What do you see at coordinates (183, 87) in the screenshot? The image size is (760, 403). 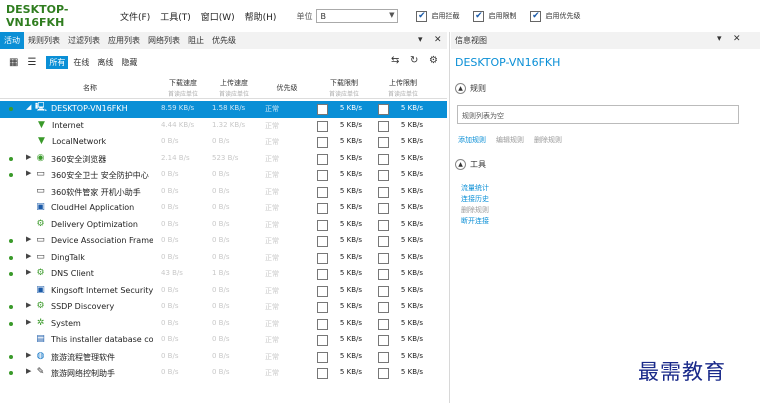 I see `col-download: 下载速度 首读应单位` at bounding box center [183, 87].